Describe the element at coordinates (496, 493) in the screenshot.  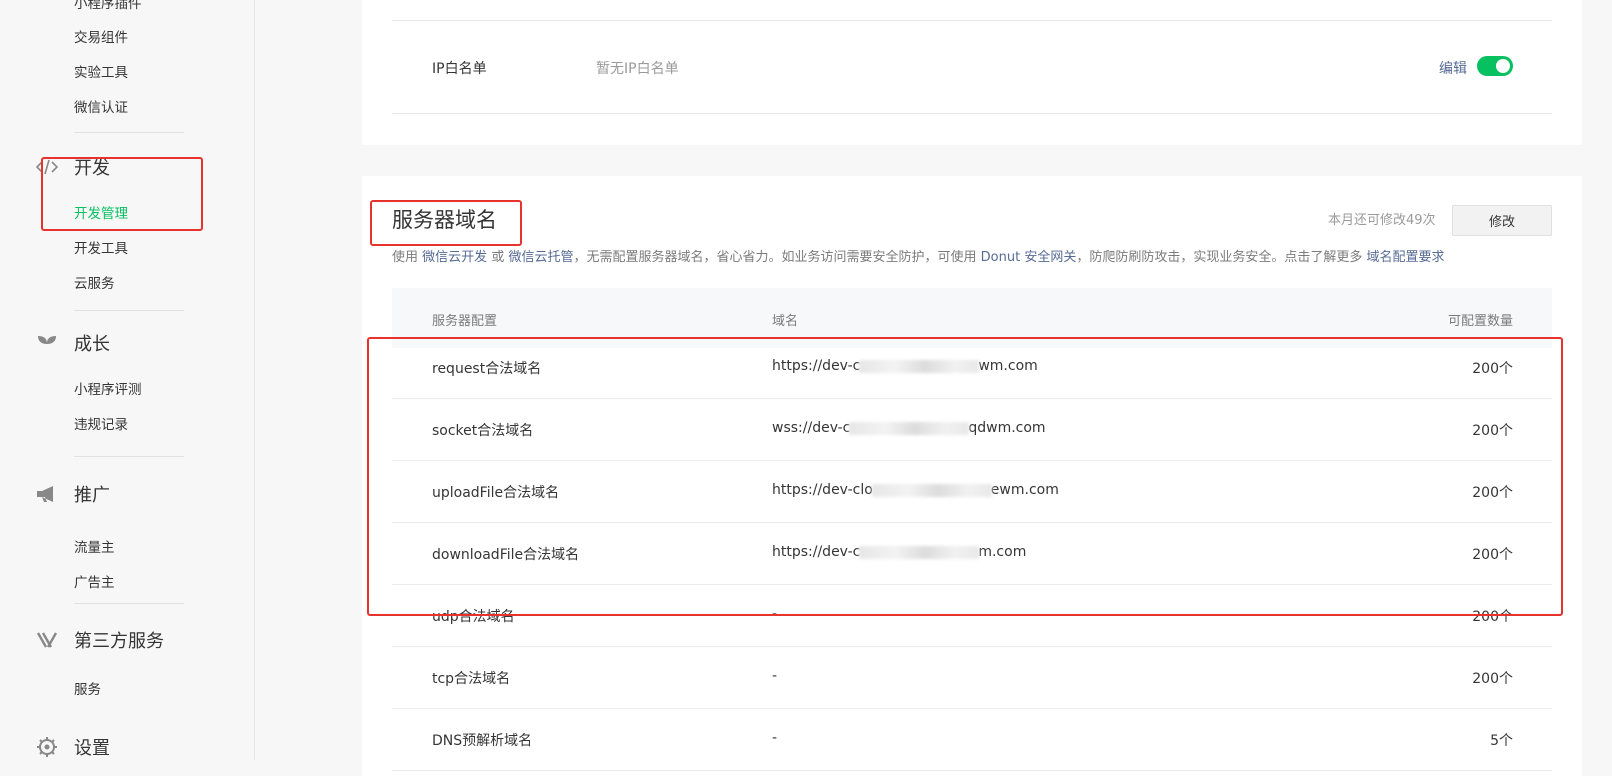
I see `config-name: uploadFile合法域名` at that location.